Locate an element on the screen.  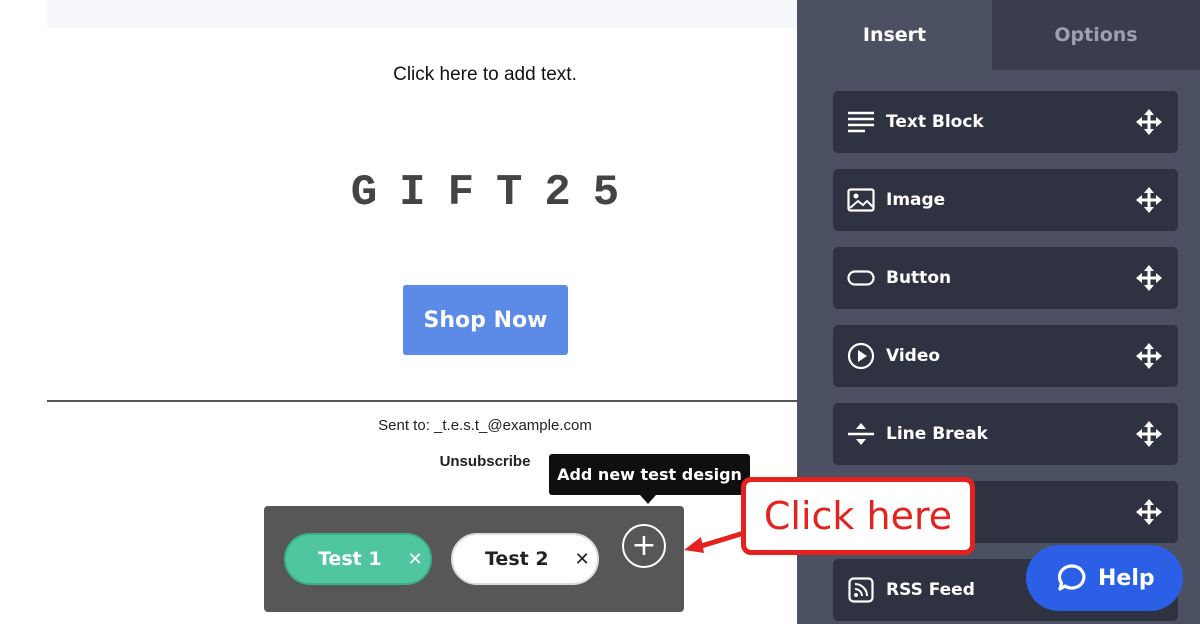
block-image: Image is located at coordinates (1005, 200).